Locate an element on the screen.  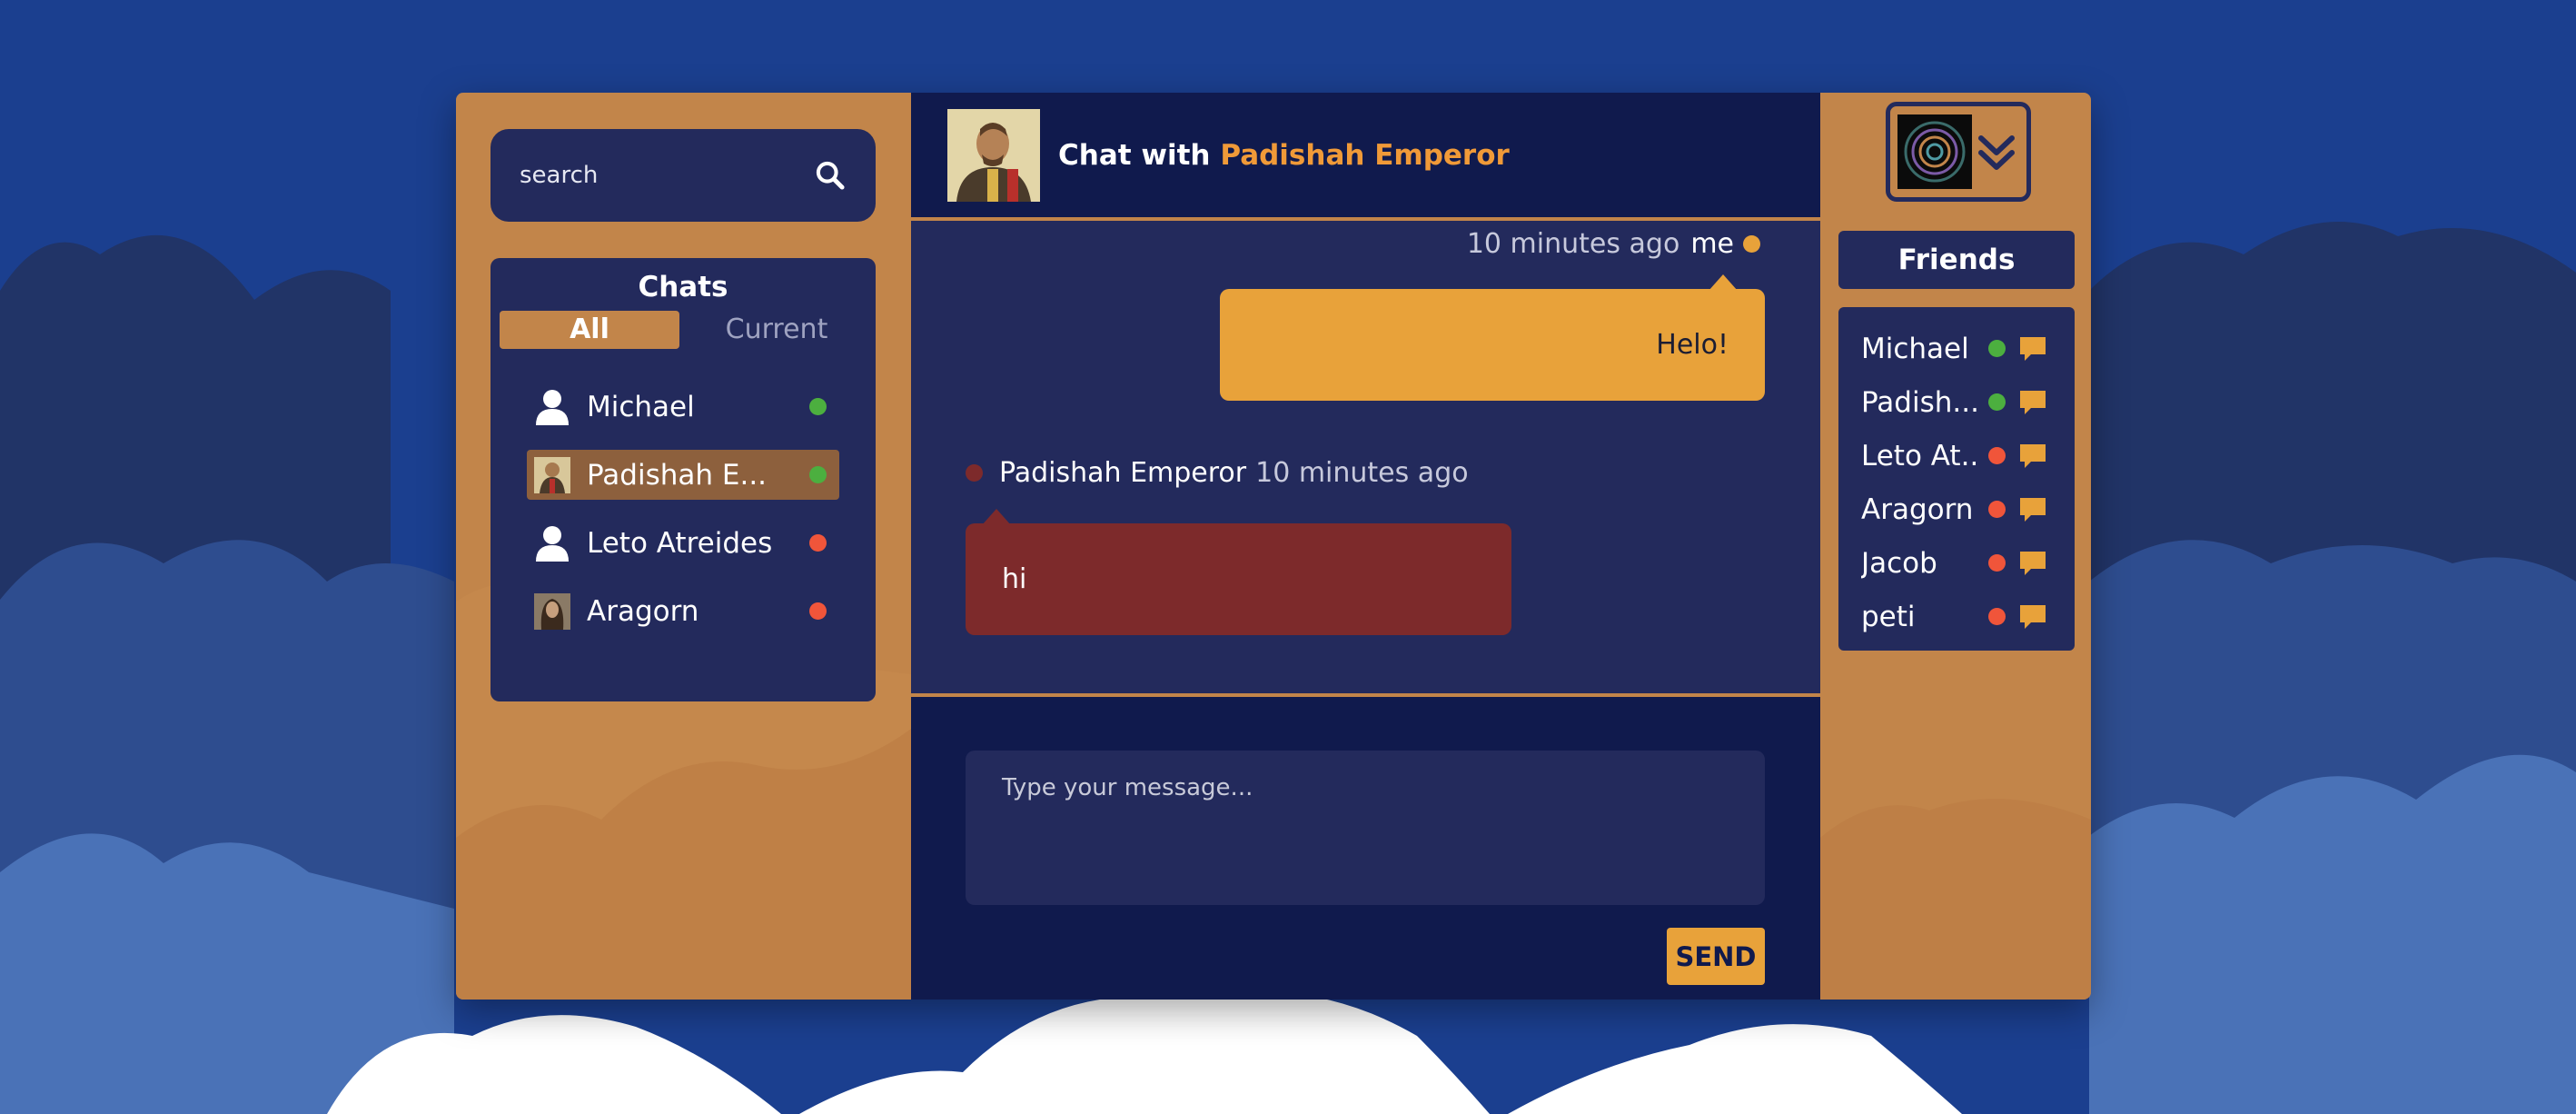
search-input is located at coordinates (667, 175).